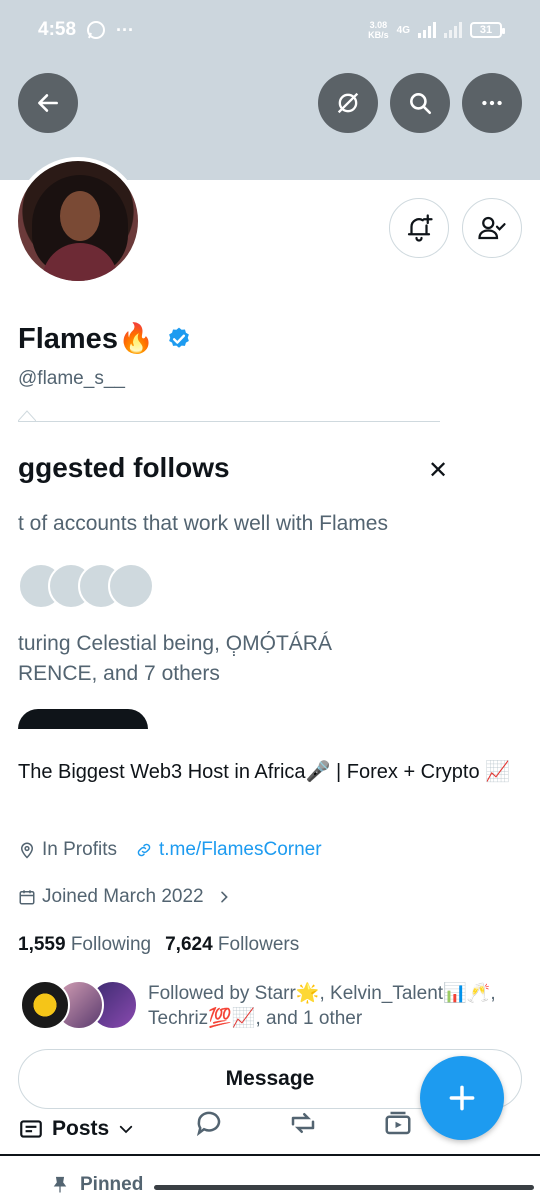  Describe the element at coordinates (96, 1185) in the screenshot. I see `pinned-label: Pinned` at that location.